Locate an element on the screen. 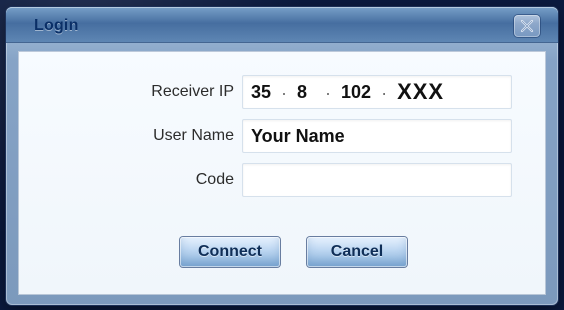  receiver-ip-row: Receiver IP 35 · 8 · 102 · XXX is located at coordinates (282, 92).